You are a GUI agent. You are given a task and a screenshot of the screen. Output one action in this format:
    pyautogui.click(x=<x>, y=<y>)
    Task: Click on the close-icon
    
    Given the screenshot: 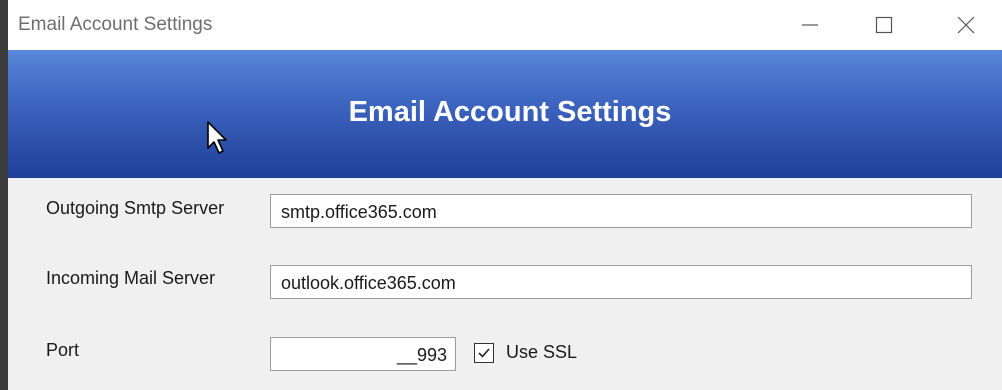 What is the action you would take?
    pyautogui.click(x=966, y=25)
    